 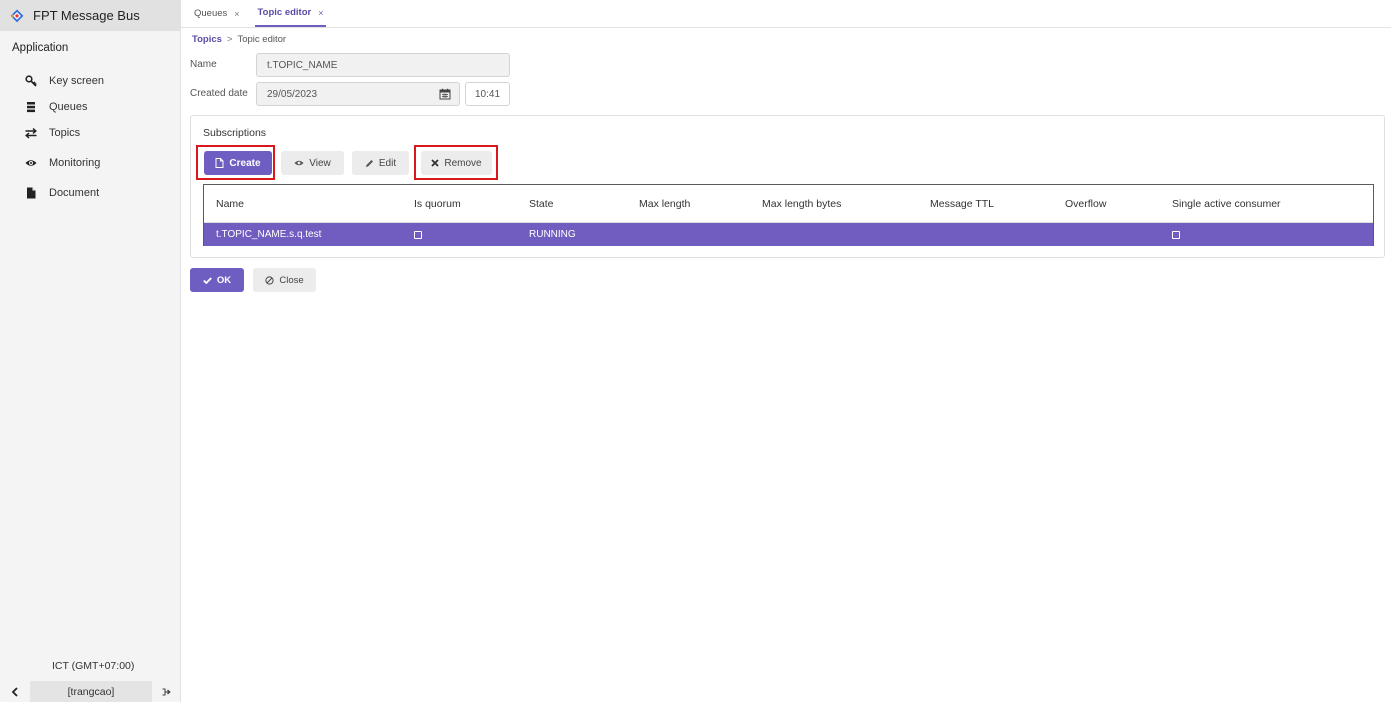 I want to click on name-label: Name, so click(x=203, y=64).